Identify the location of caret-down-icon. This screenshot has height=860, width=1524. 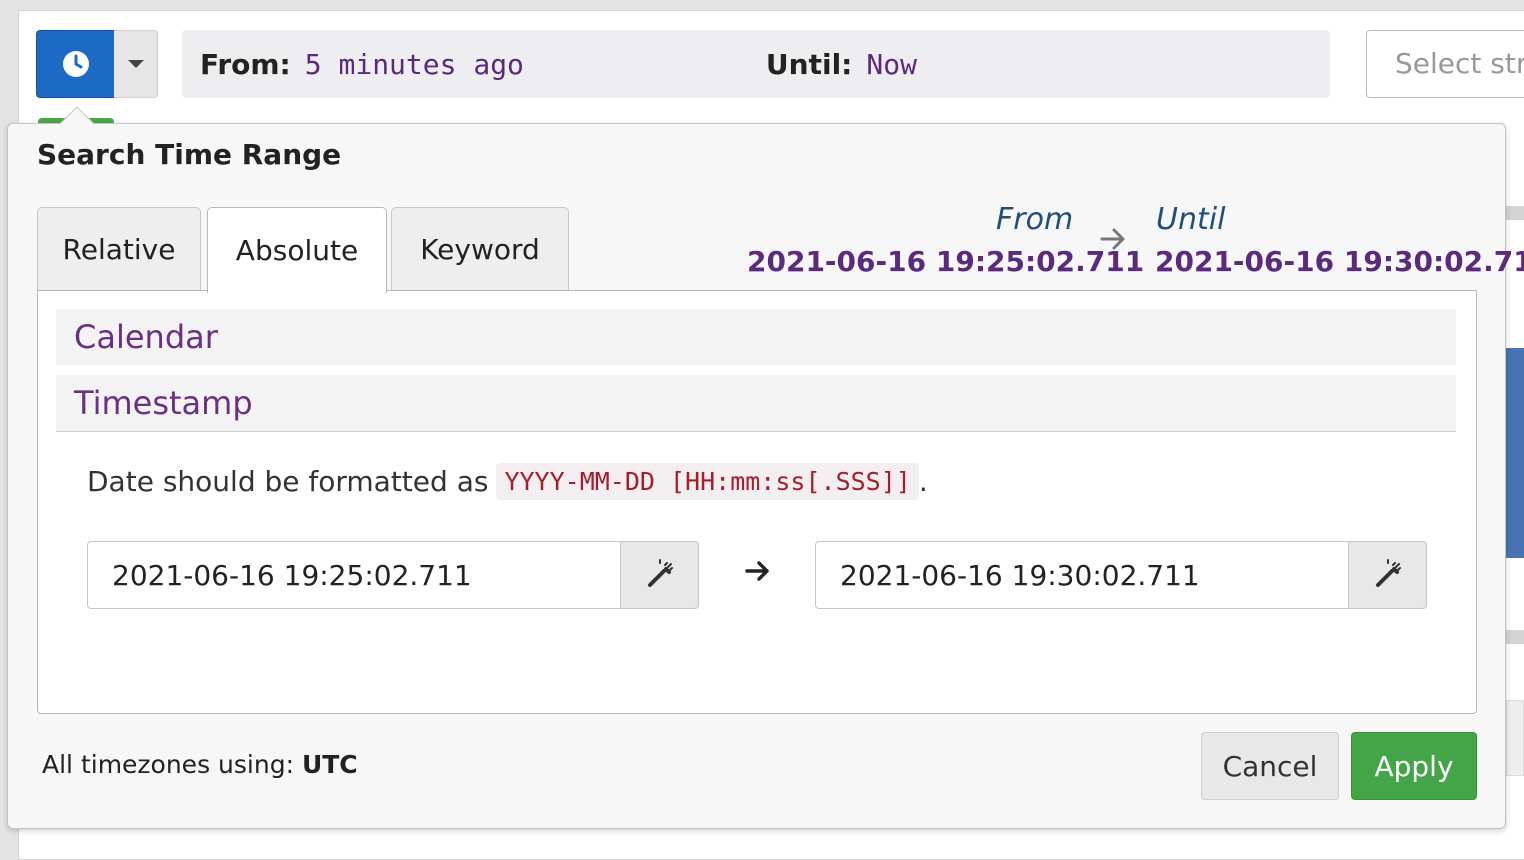
(135, 64).